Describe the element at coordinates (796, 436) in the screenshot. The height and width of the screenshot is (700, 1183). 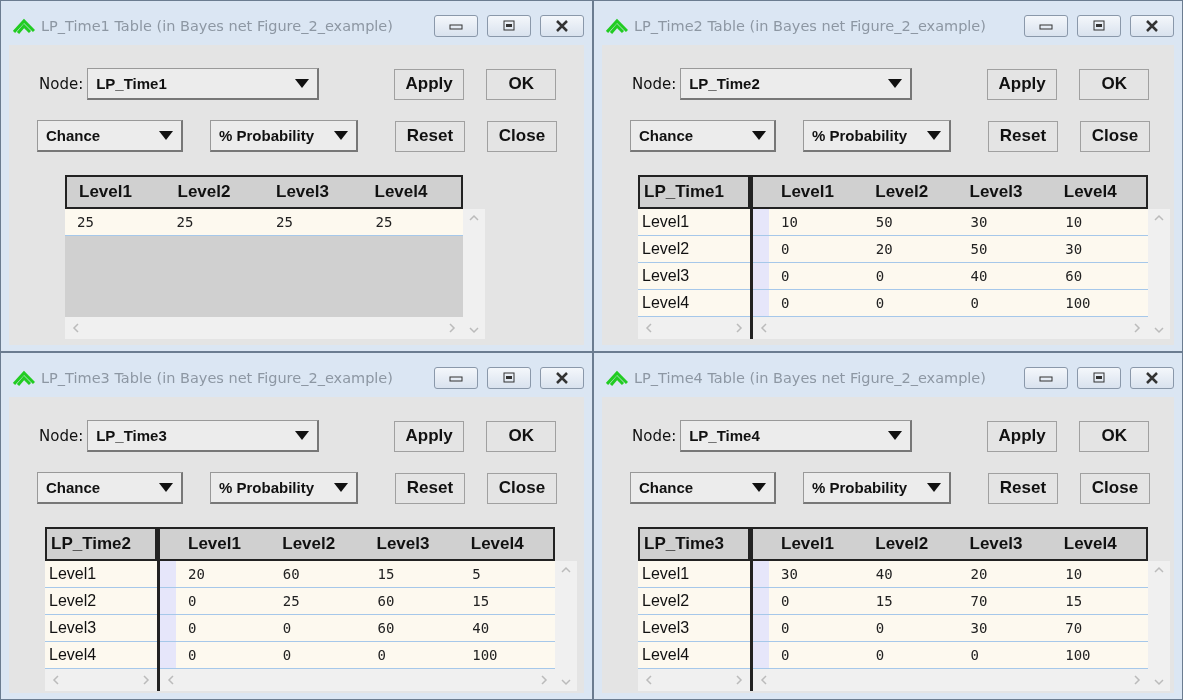
I see `node-dropdown: LP_Time4` at that location.